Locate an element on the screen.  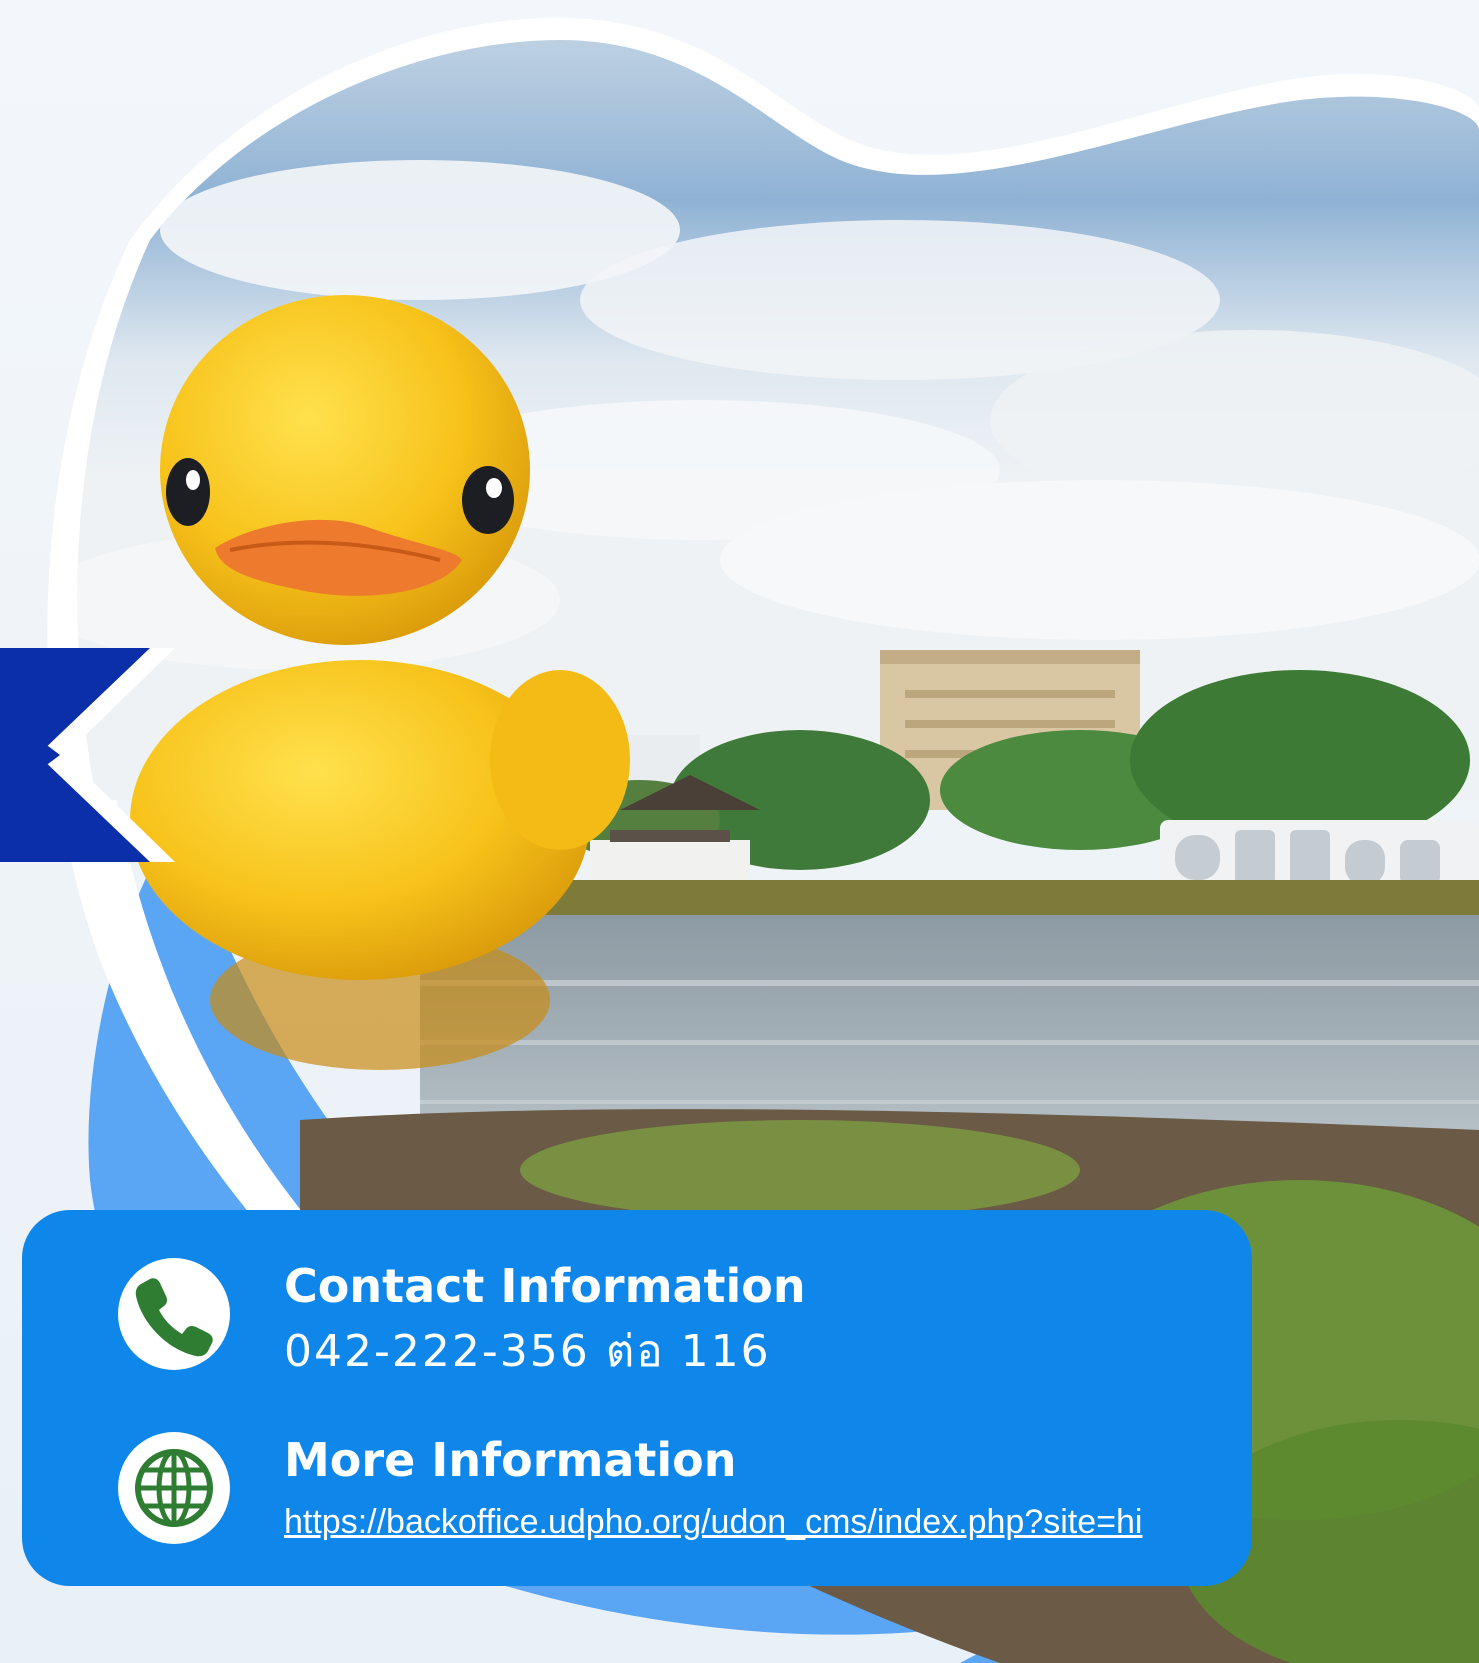
globe-icon is located at coordinates (174, 1488).